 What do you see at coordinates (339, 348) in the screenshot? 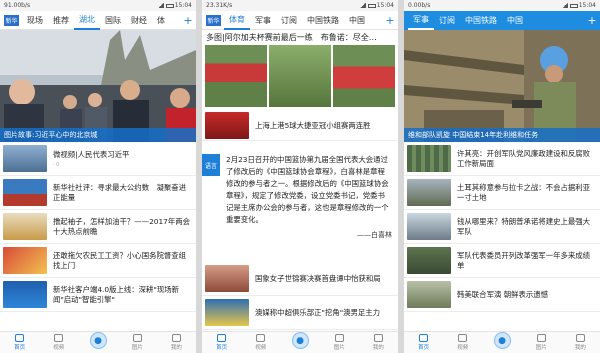
I see `tab-pictures-label: 图片` at bounding box center [339, 348].